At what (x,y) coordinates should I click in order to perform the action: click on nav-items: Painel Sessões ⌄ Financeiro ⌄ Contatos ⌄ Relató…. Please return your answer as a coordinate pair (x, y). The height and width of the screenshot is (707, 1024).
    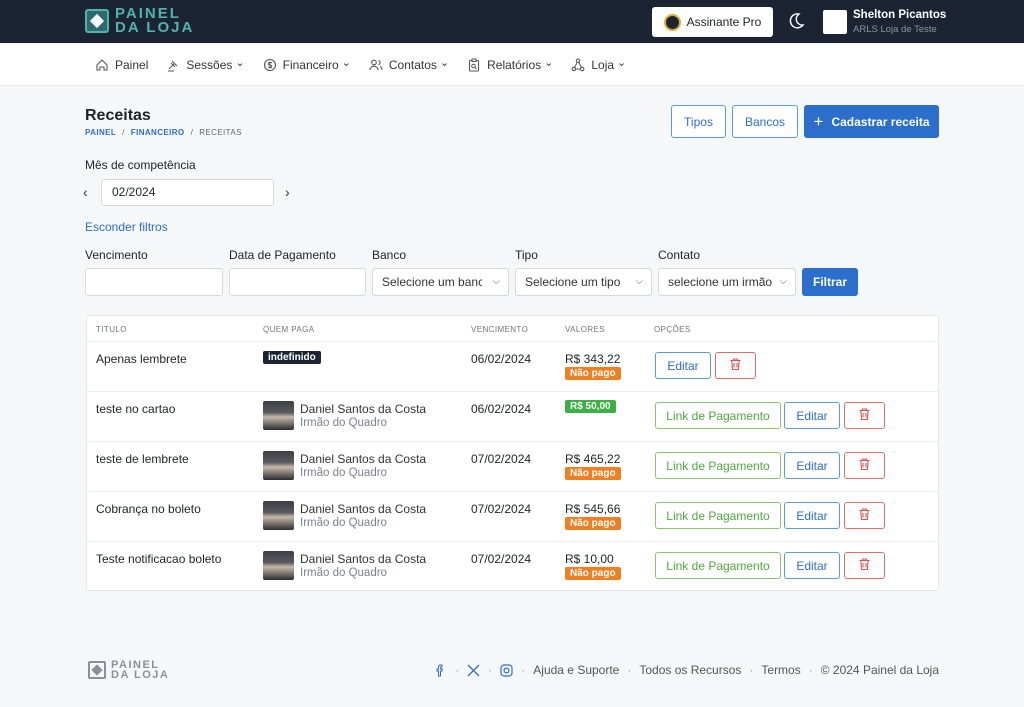
    Looking at the image, I should click on (360, 64).